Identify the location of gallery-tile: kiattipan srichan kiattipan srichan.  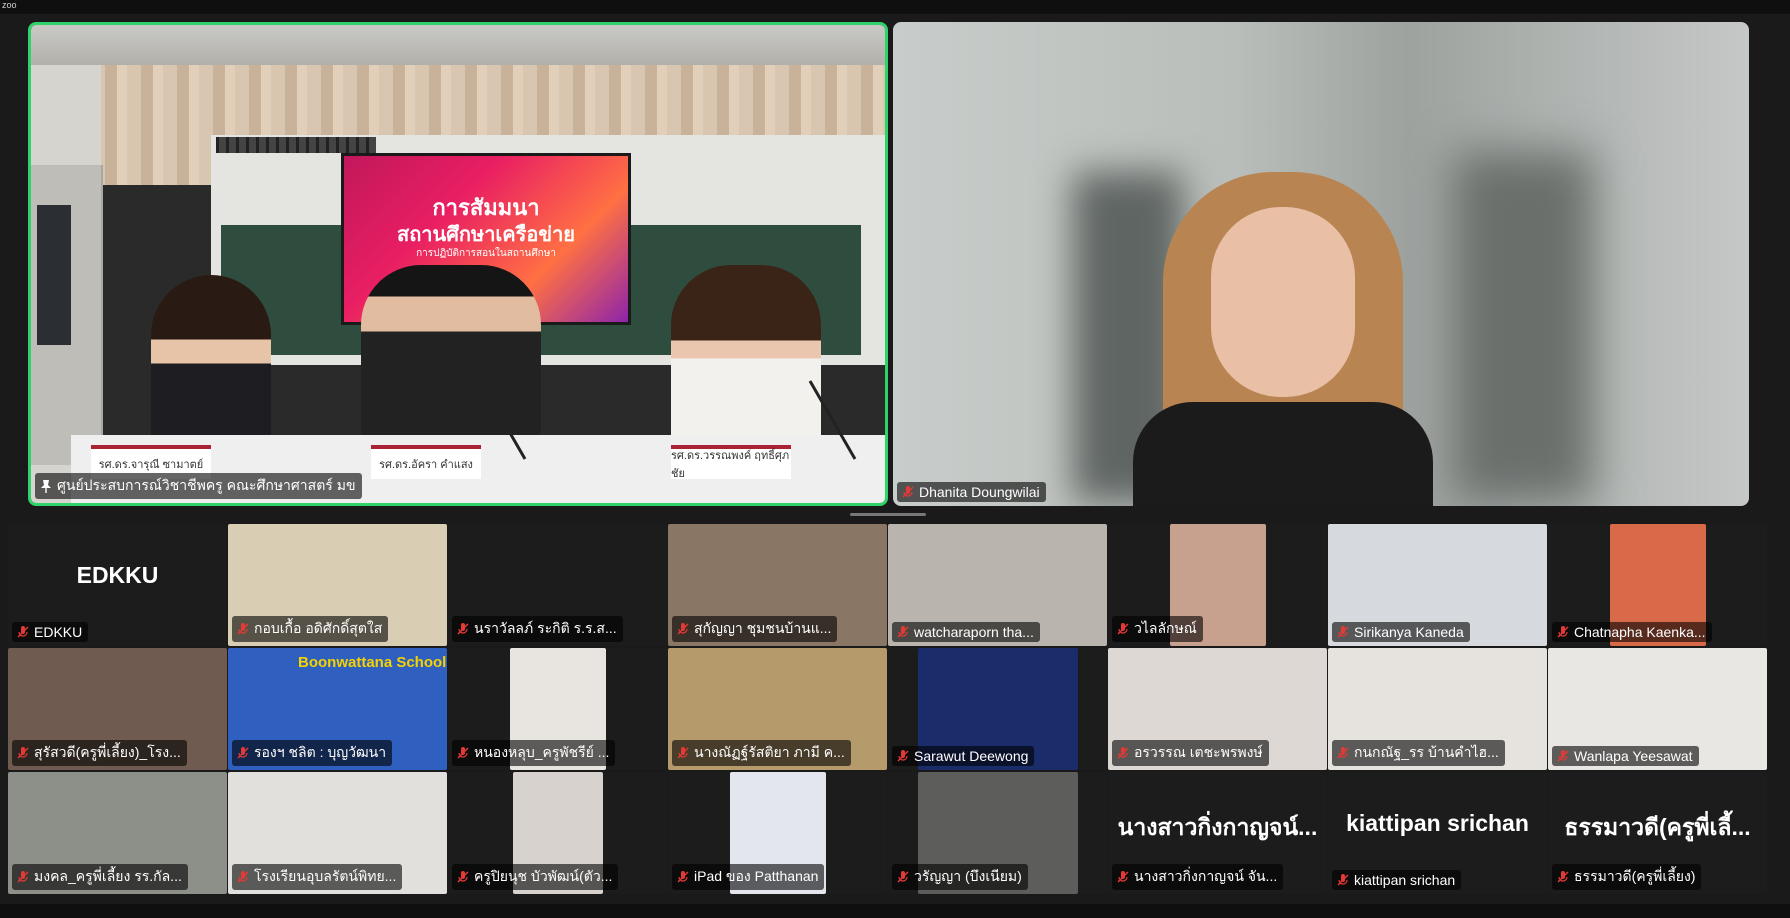
(1437, 833).